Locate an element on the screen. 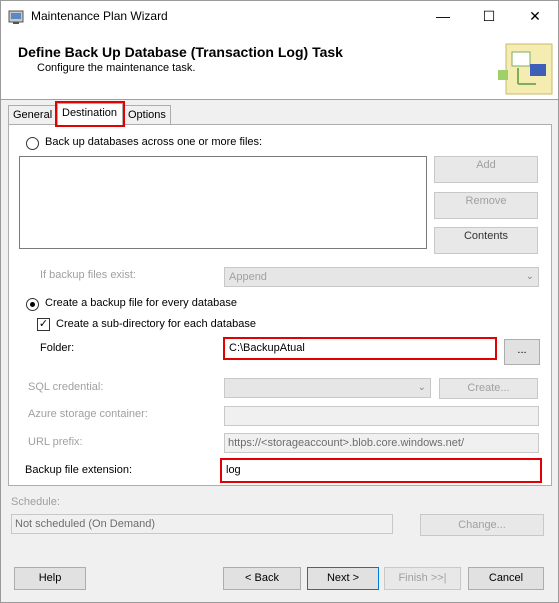 The image size is (559, 603). help-button: Help is located at coordinates (50, 578).